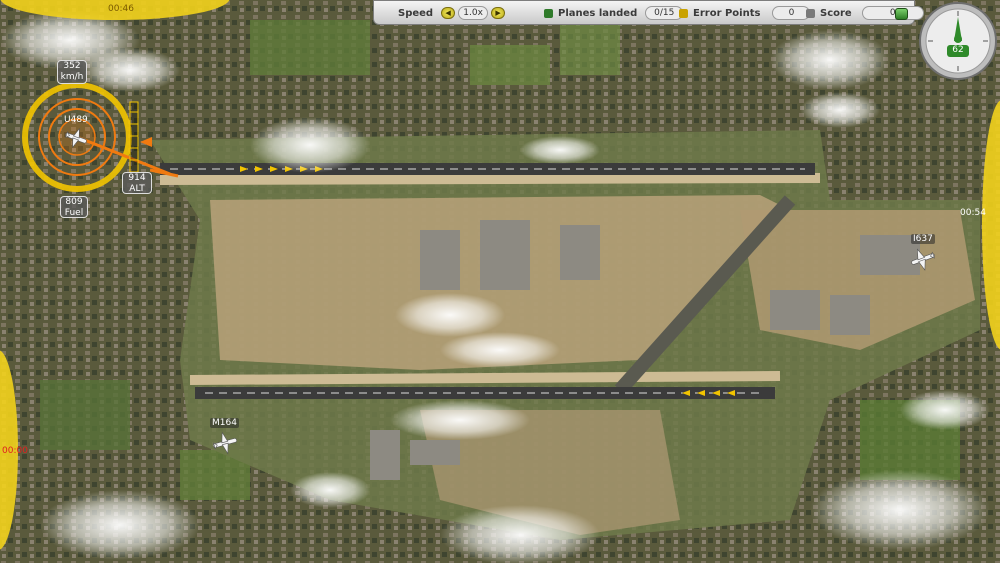 Image resolution: width=1000 pixels, height=563 pixels. Describe the element at coordinates (836, 13) in the screenshot. I see `score-label: Score` at that location.